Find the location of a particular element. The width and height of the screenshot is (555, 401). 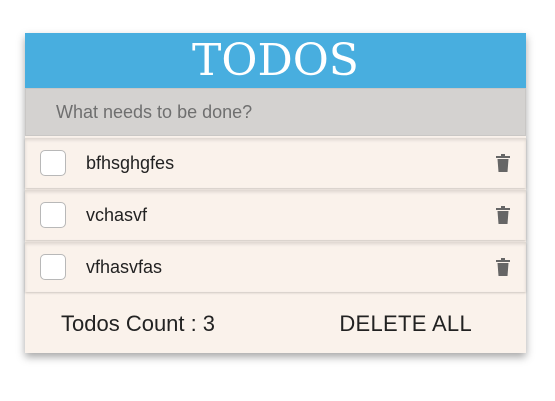

footer: Todos Count :3 DELETE ALL is located at coordinates (275, 323).